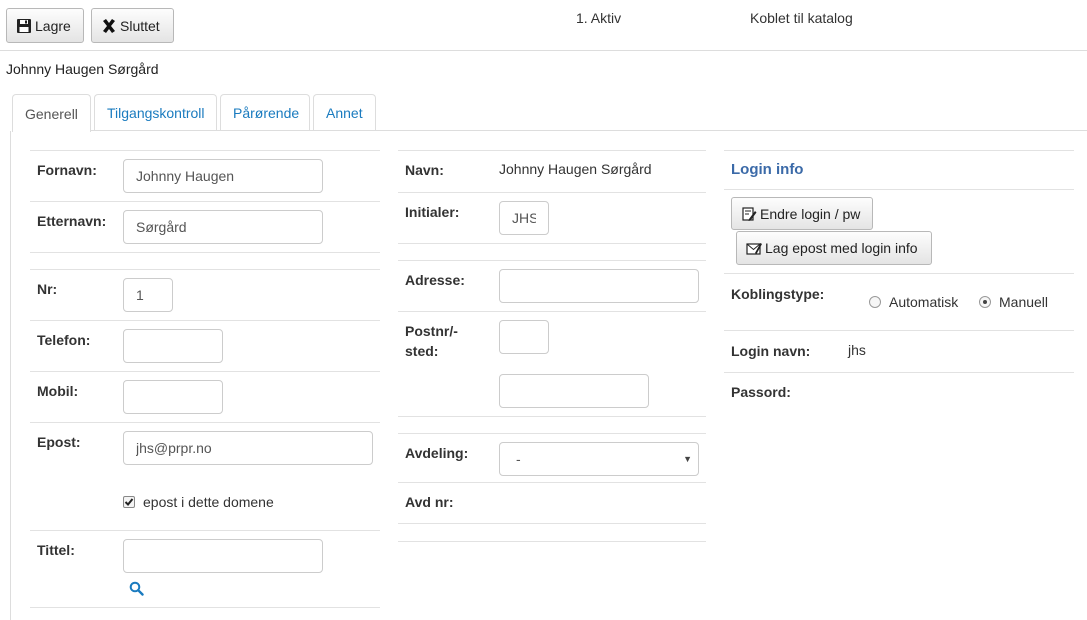 The height and width of the screenshot is (620, 1087). What do you see at coordinates (53, 25) in the screenshot?
I see `save-label: Lagre` at bounding box center [53, 25].